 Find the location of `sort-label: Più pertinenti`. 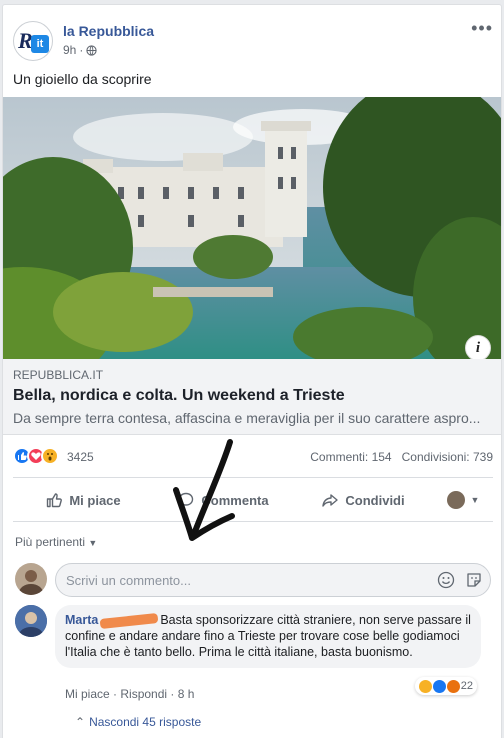

sort-label: Più pertinenti is located at coordinates (50, 542).